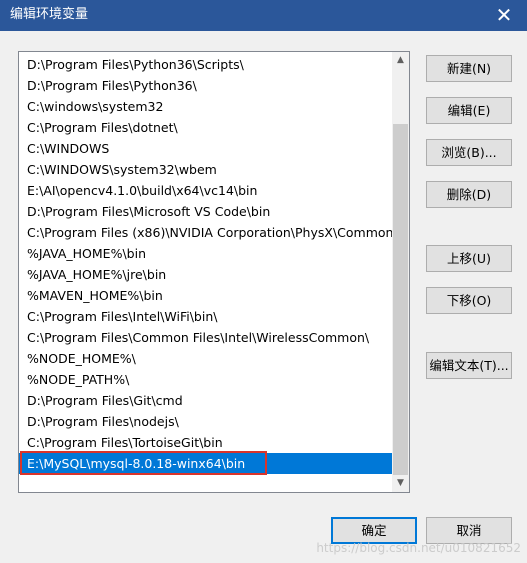 Image resolution: width=527 pixels, height=563 pixels. What do you see at coordinates (400, 299) in the screenshot?
I see `scrollbar-thumb` at bounding box center [400, 299].